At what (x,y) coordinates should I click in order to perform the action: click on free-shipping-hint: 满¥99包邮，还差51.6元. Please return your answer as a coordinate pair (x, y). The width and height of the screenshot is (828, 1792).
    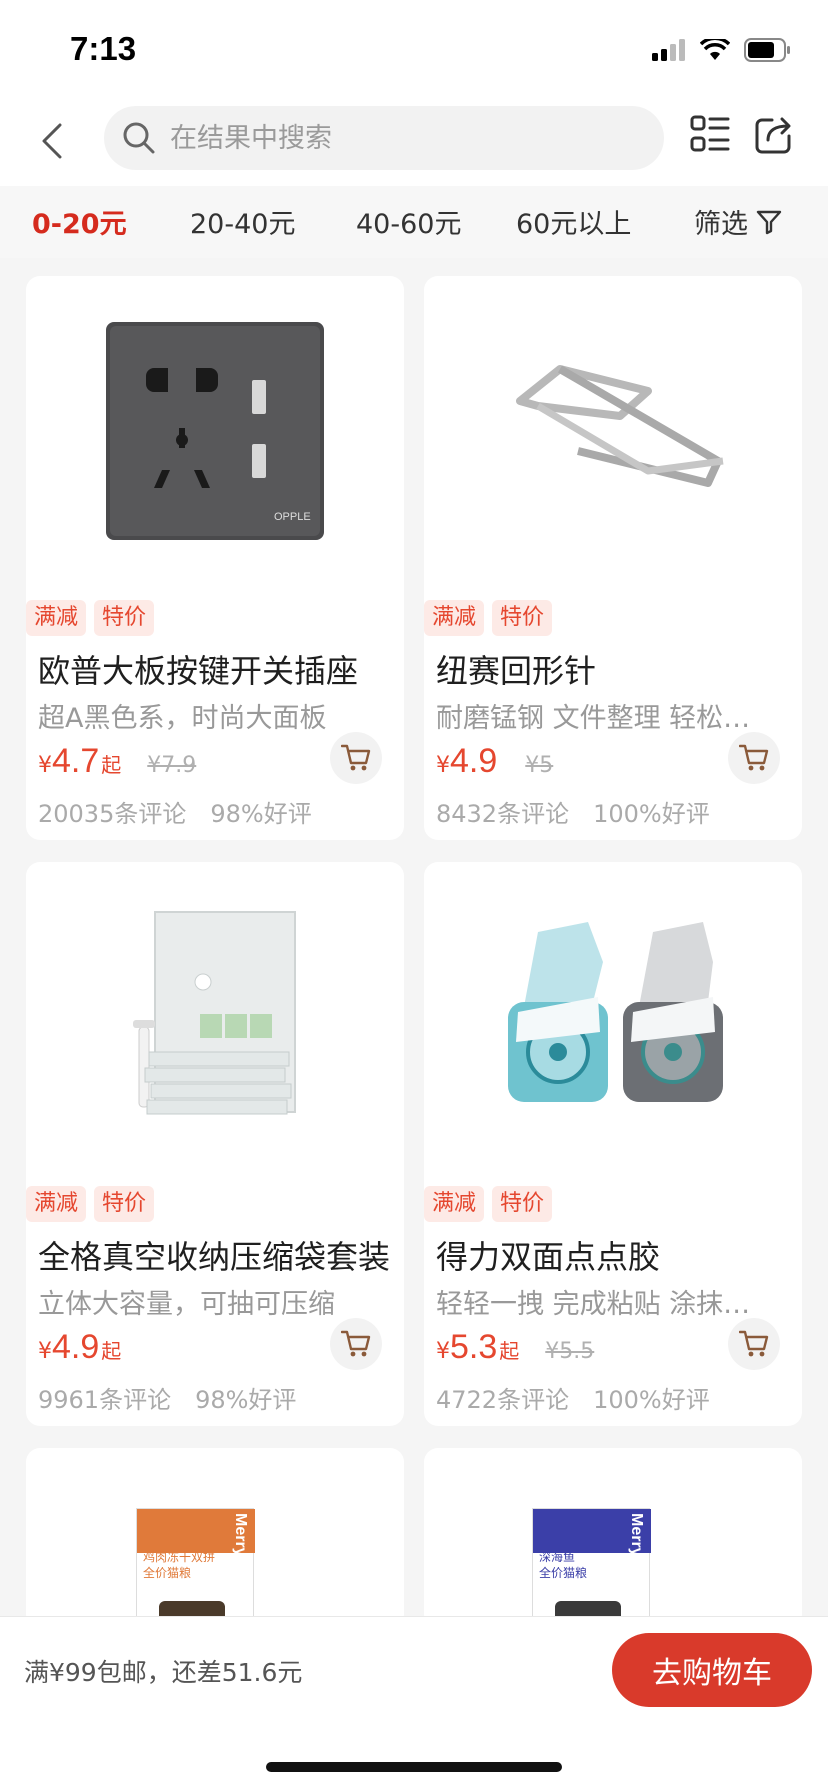
    Looking at the image, I should click on (163, 1672).